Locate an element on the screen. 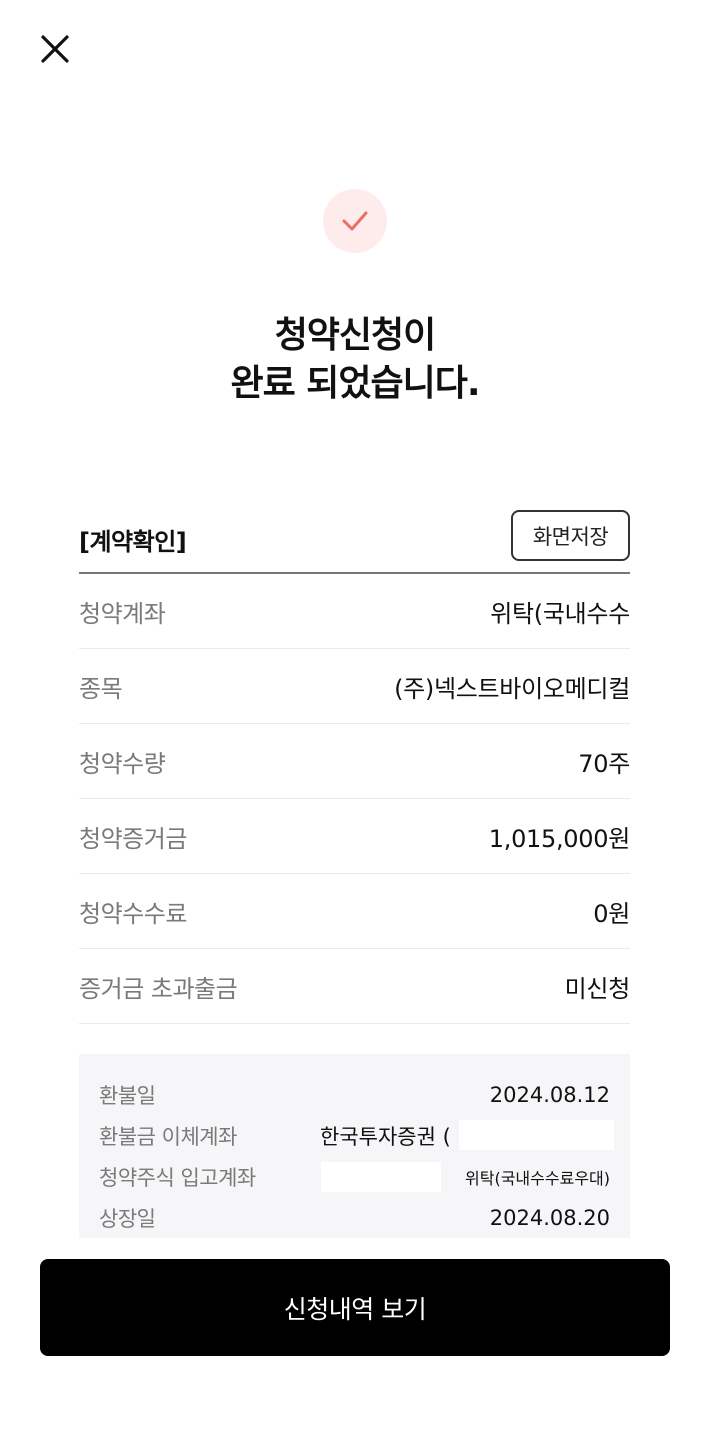  success-badge is located at coordinates (355, 221).